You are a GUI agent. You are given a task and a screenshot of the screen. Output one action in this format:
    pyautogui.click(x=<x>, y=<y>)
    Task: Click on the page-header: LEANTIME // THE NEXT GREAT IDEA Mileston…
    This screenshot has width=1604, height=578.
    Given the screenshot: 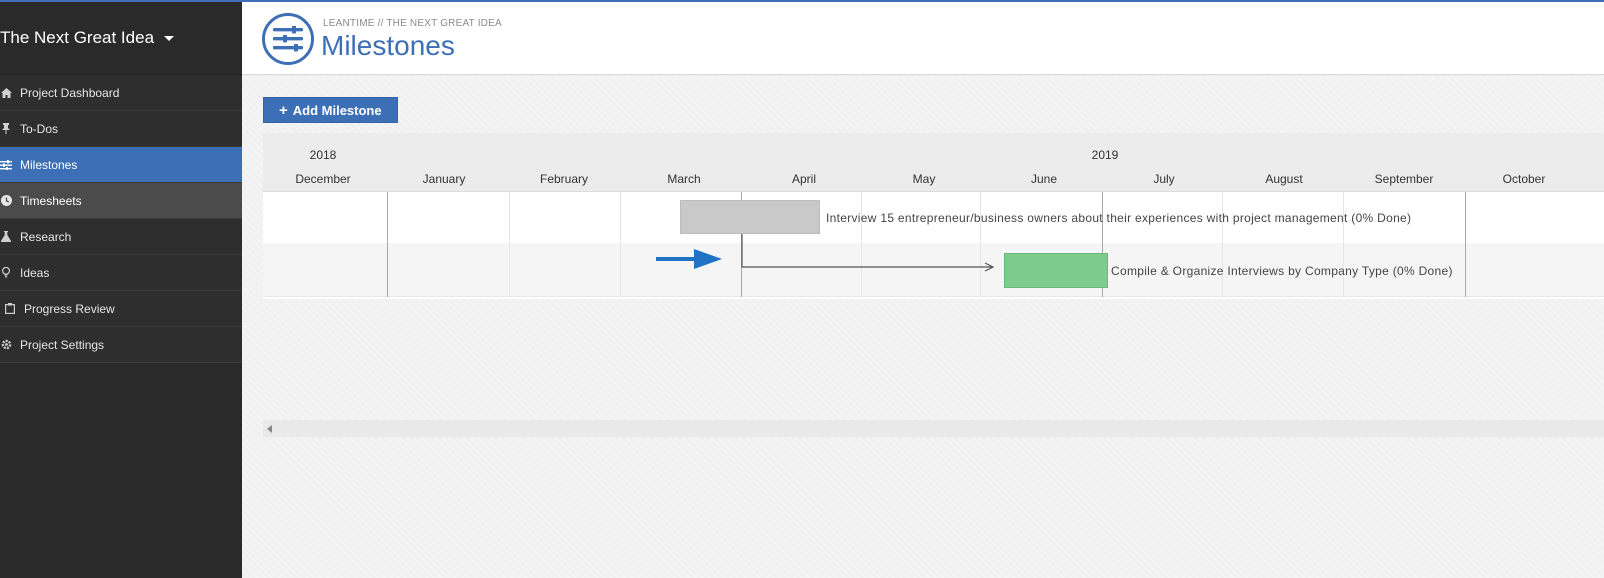 What is the action you would take?
    pyautogui.click(x=923, y=38)
    